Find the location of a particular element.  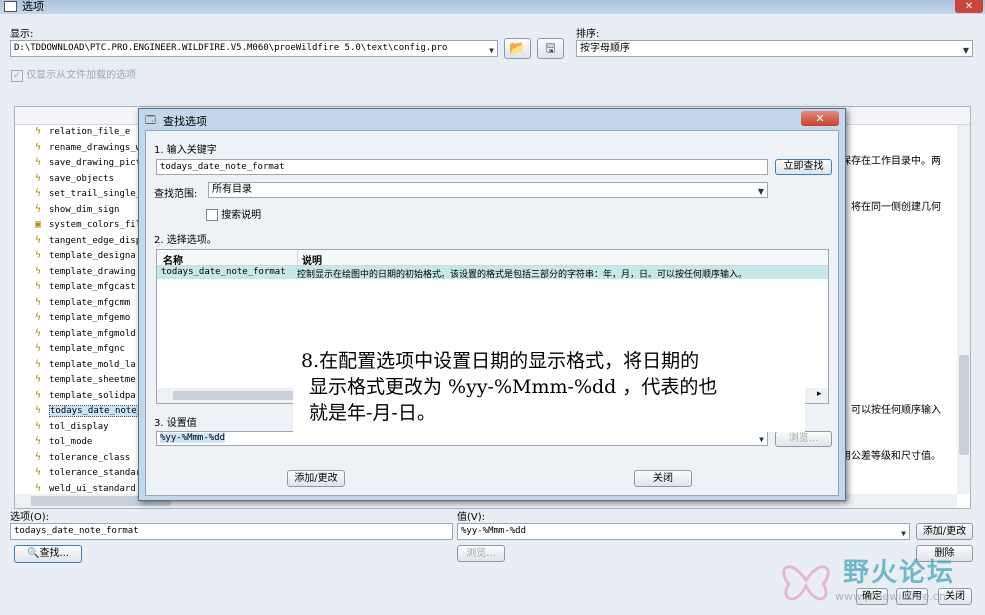

sort-value: 按字母顺序 is located at coordinates (605, 48).